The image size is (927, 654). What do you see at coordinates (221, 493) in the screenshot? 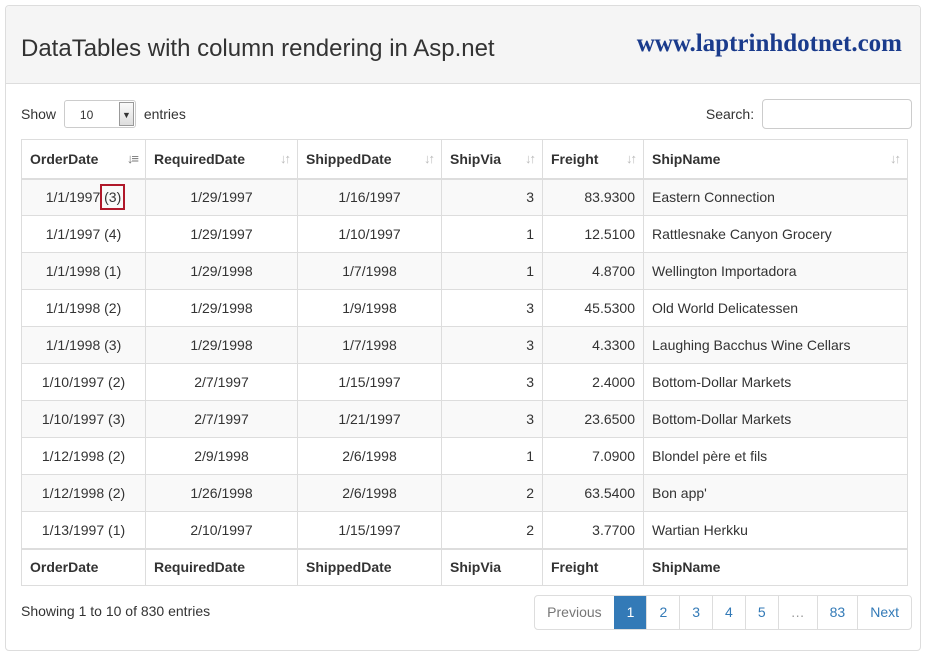
I see `cell-requireddate: 1/26/1998` at bounding box center [221, 493].